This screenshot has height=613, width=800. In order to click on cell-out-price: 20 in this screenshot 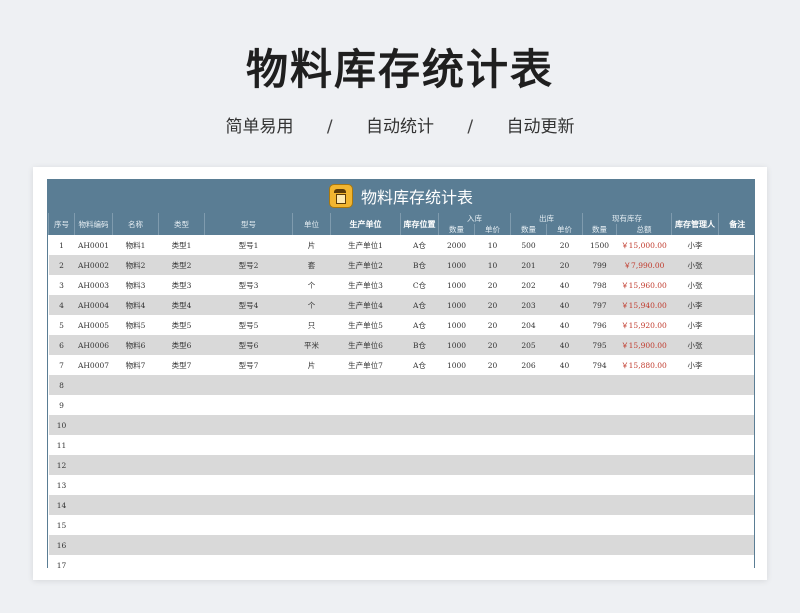, I will do `click(564, 265)`.